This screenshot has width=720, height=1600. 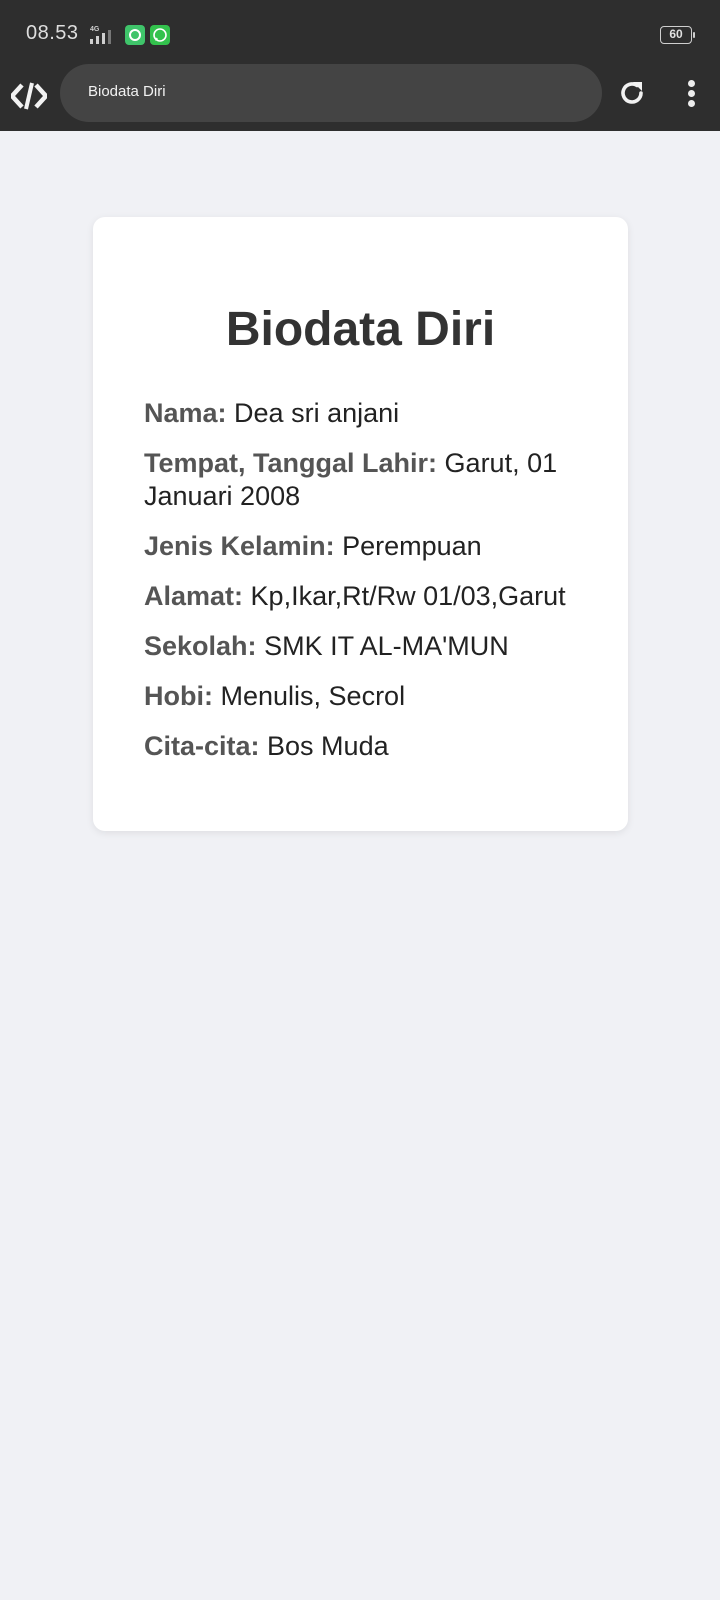 I want to click on field-label: Sekolah:, so click(x=200, y=646).